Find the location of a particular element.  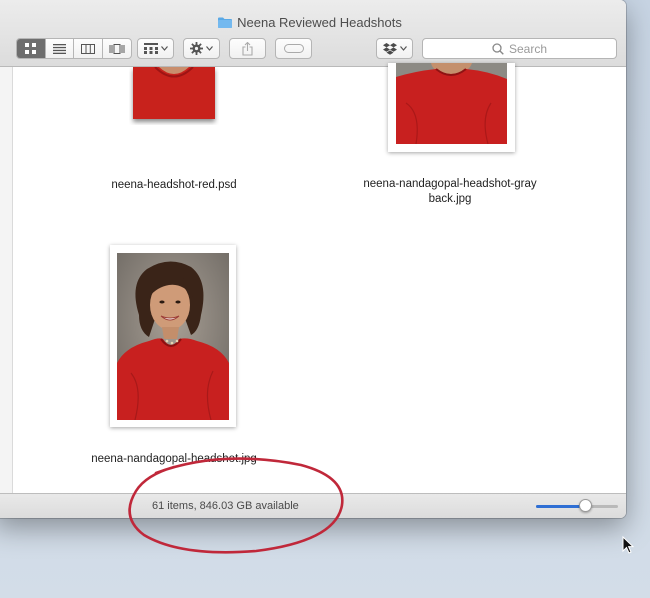

icon-size-slider is located at coordinates (577, 506).